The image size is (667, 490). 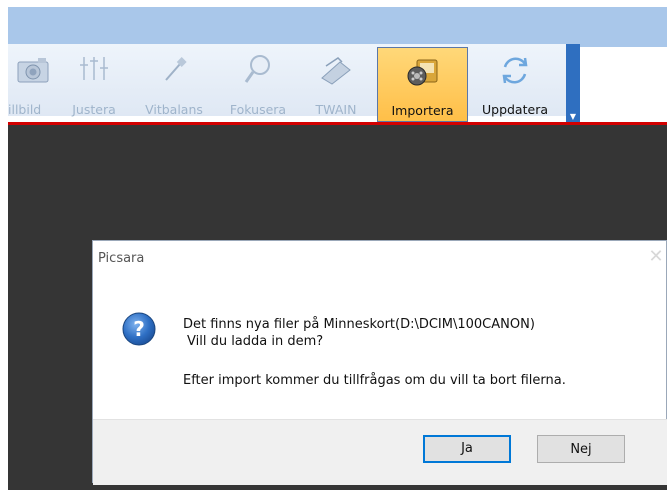 What do you see at coordinates (467, 449) in the screenshot?
I see `yes-button: Ja` at bounding box center [467, 449].